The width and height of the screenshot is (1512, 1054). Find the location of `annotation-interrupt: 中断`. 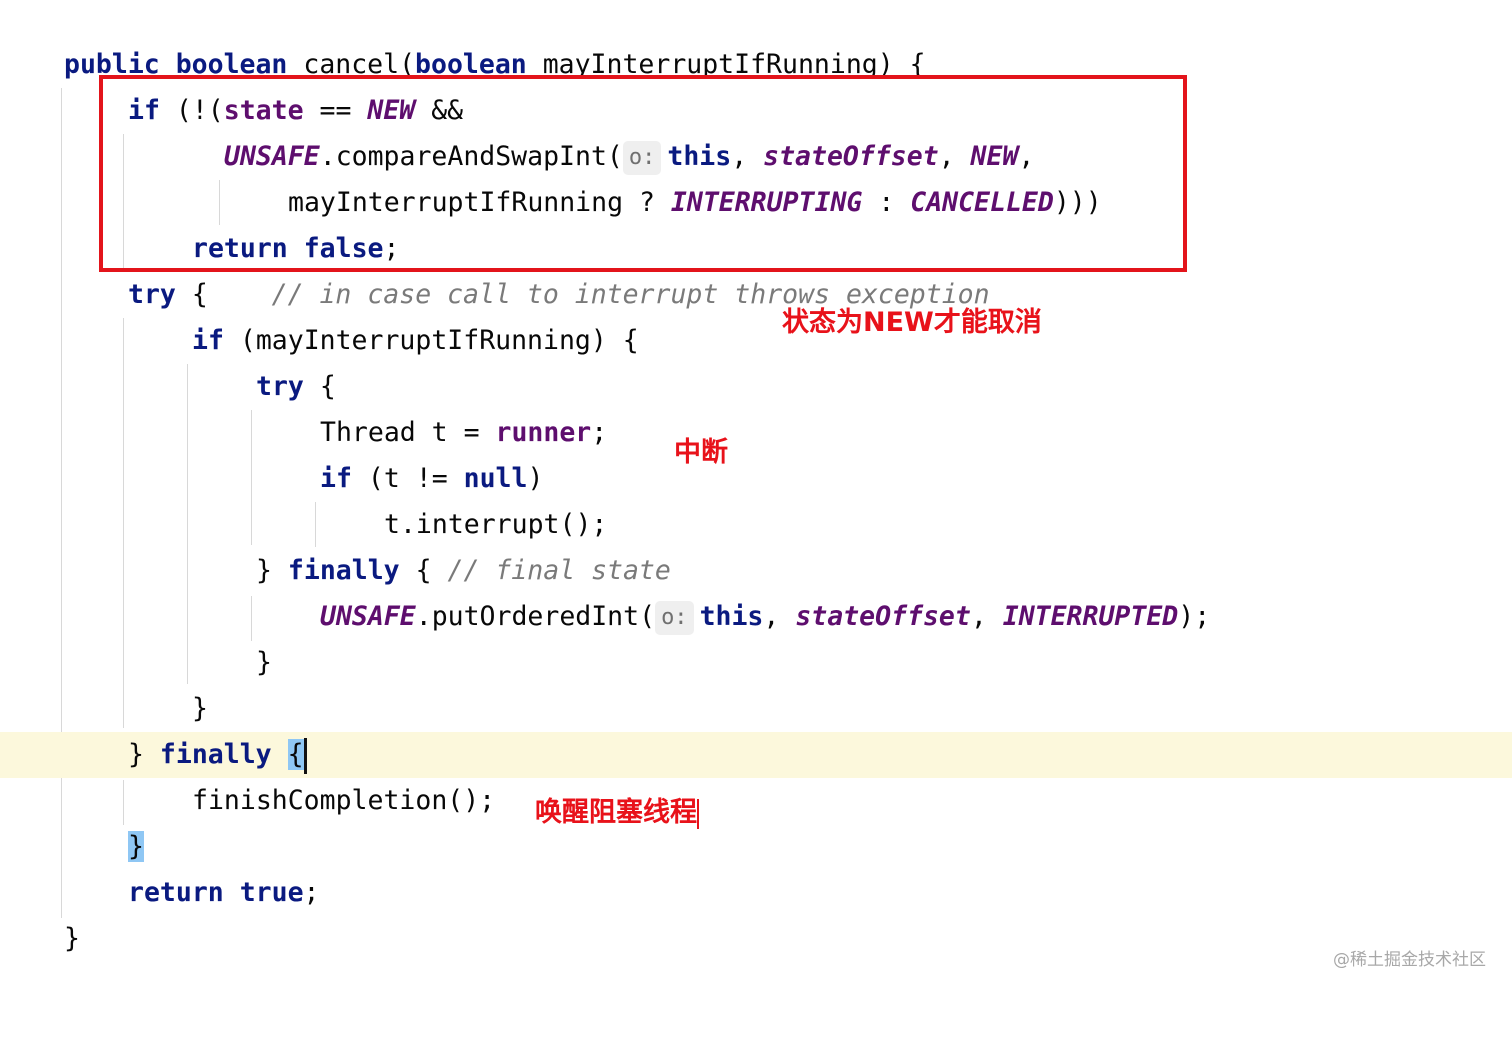

annotation-interrupt: 中断 is located at coordinates (701, 452).